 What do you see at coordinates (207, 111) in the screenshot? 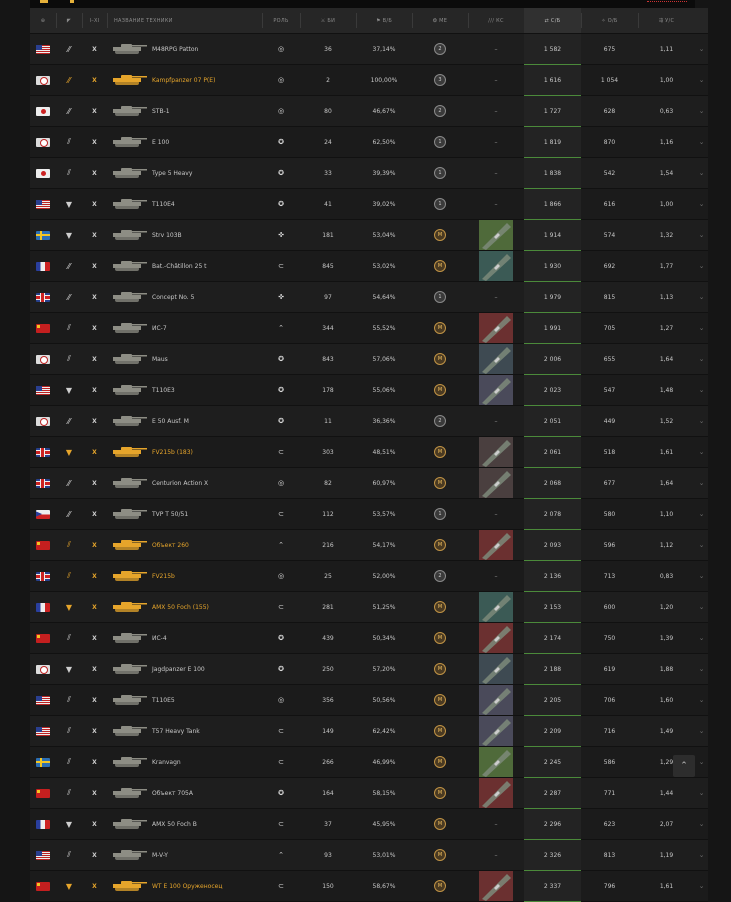
I see `vehicle-name-cell: STB-1` at bounding box center [207, 111].